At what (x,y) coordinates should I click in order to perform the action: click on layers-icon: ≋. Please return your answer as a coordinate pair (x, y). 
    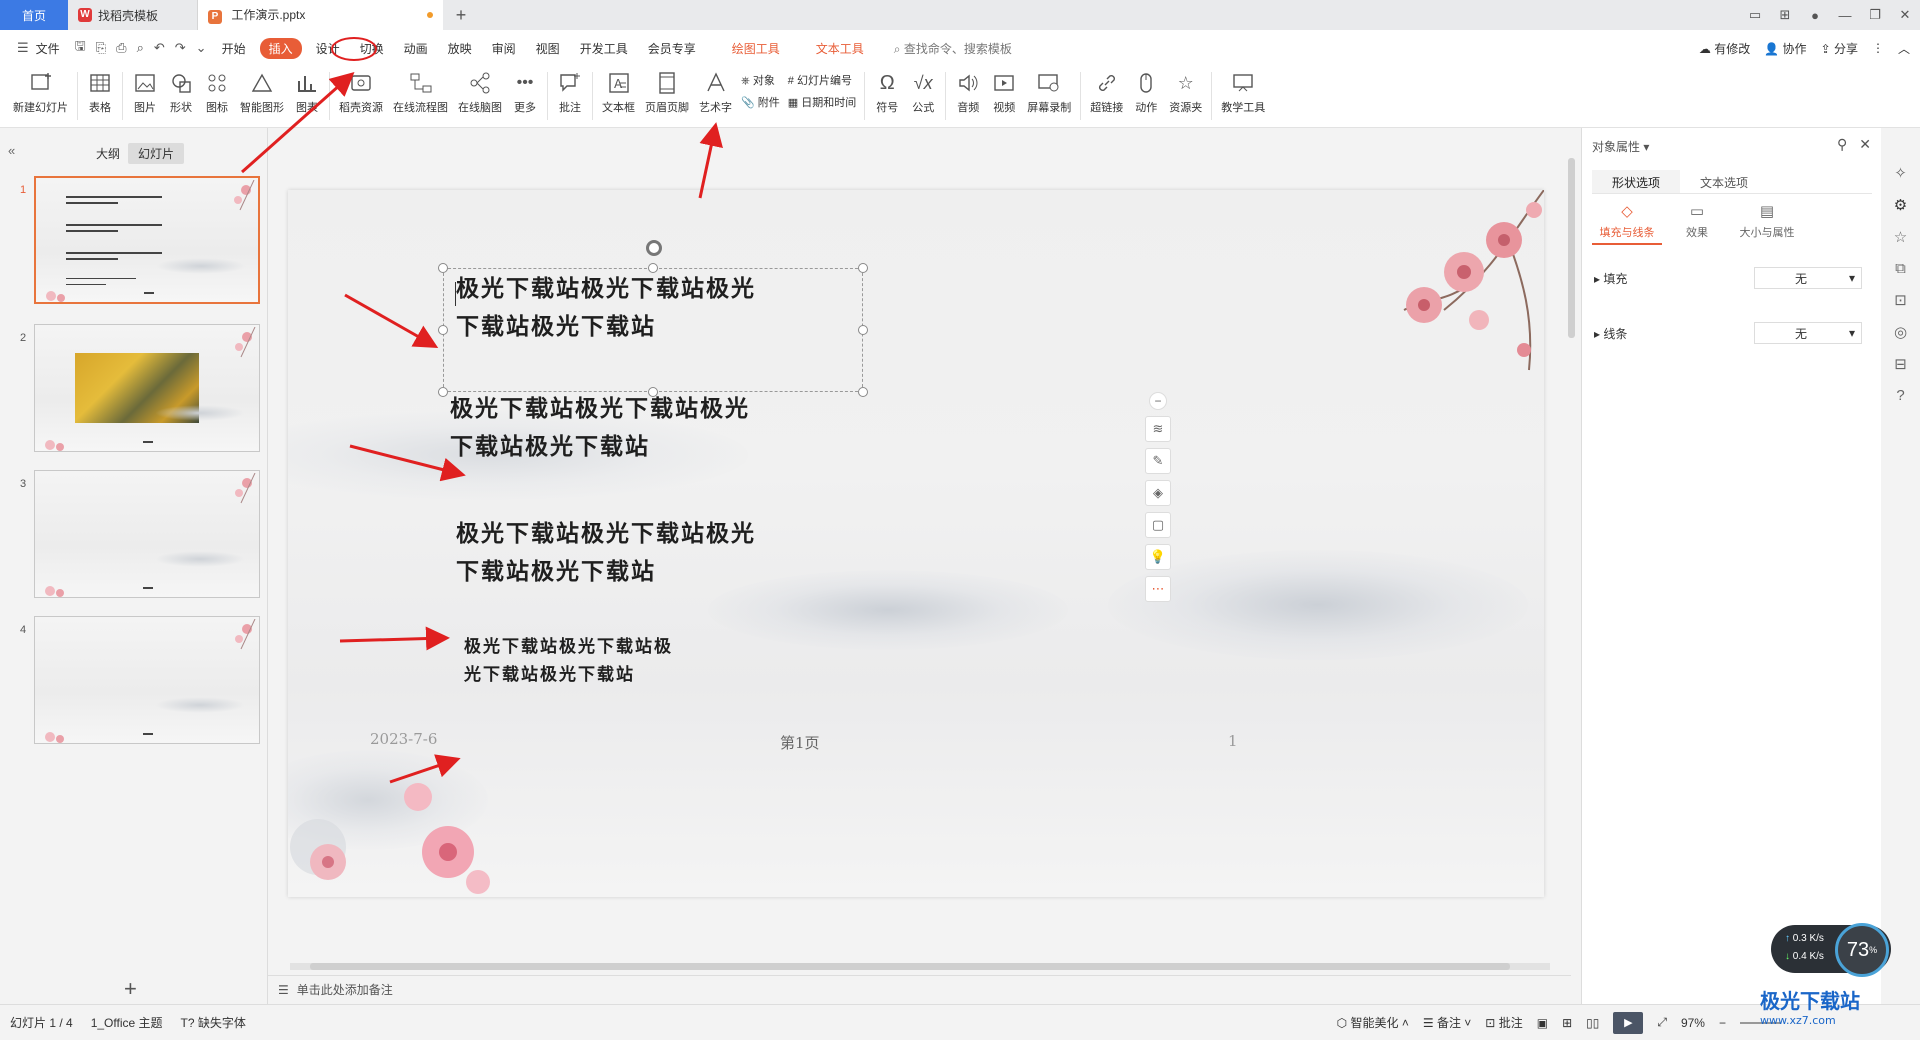
    Looking at the image, I should click on (1158, 429).